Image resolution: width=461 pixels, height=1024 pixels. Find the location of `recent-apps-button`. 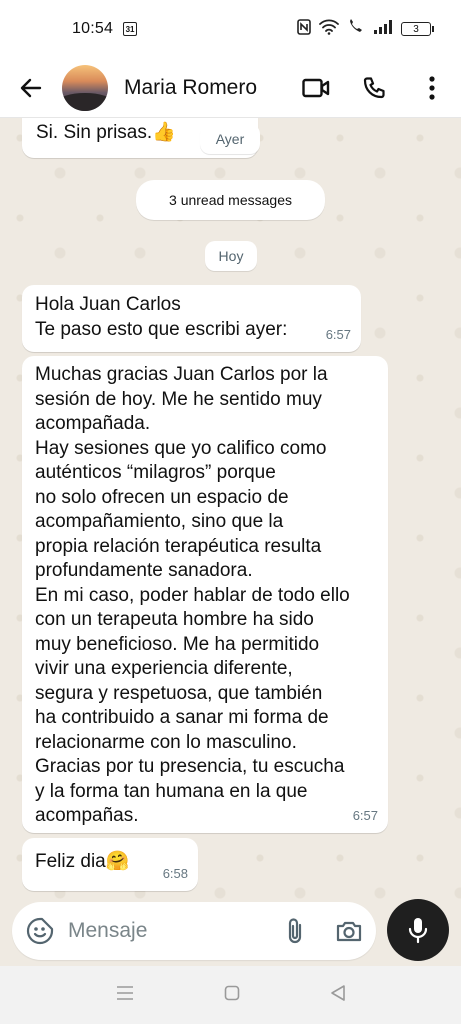

recent-apps-button is located at coordinates (125, 995).